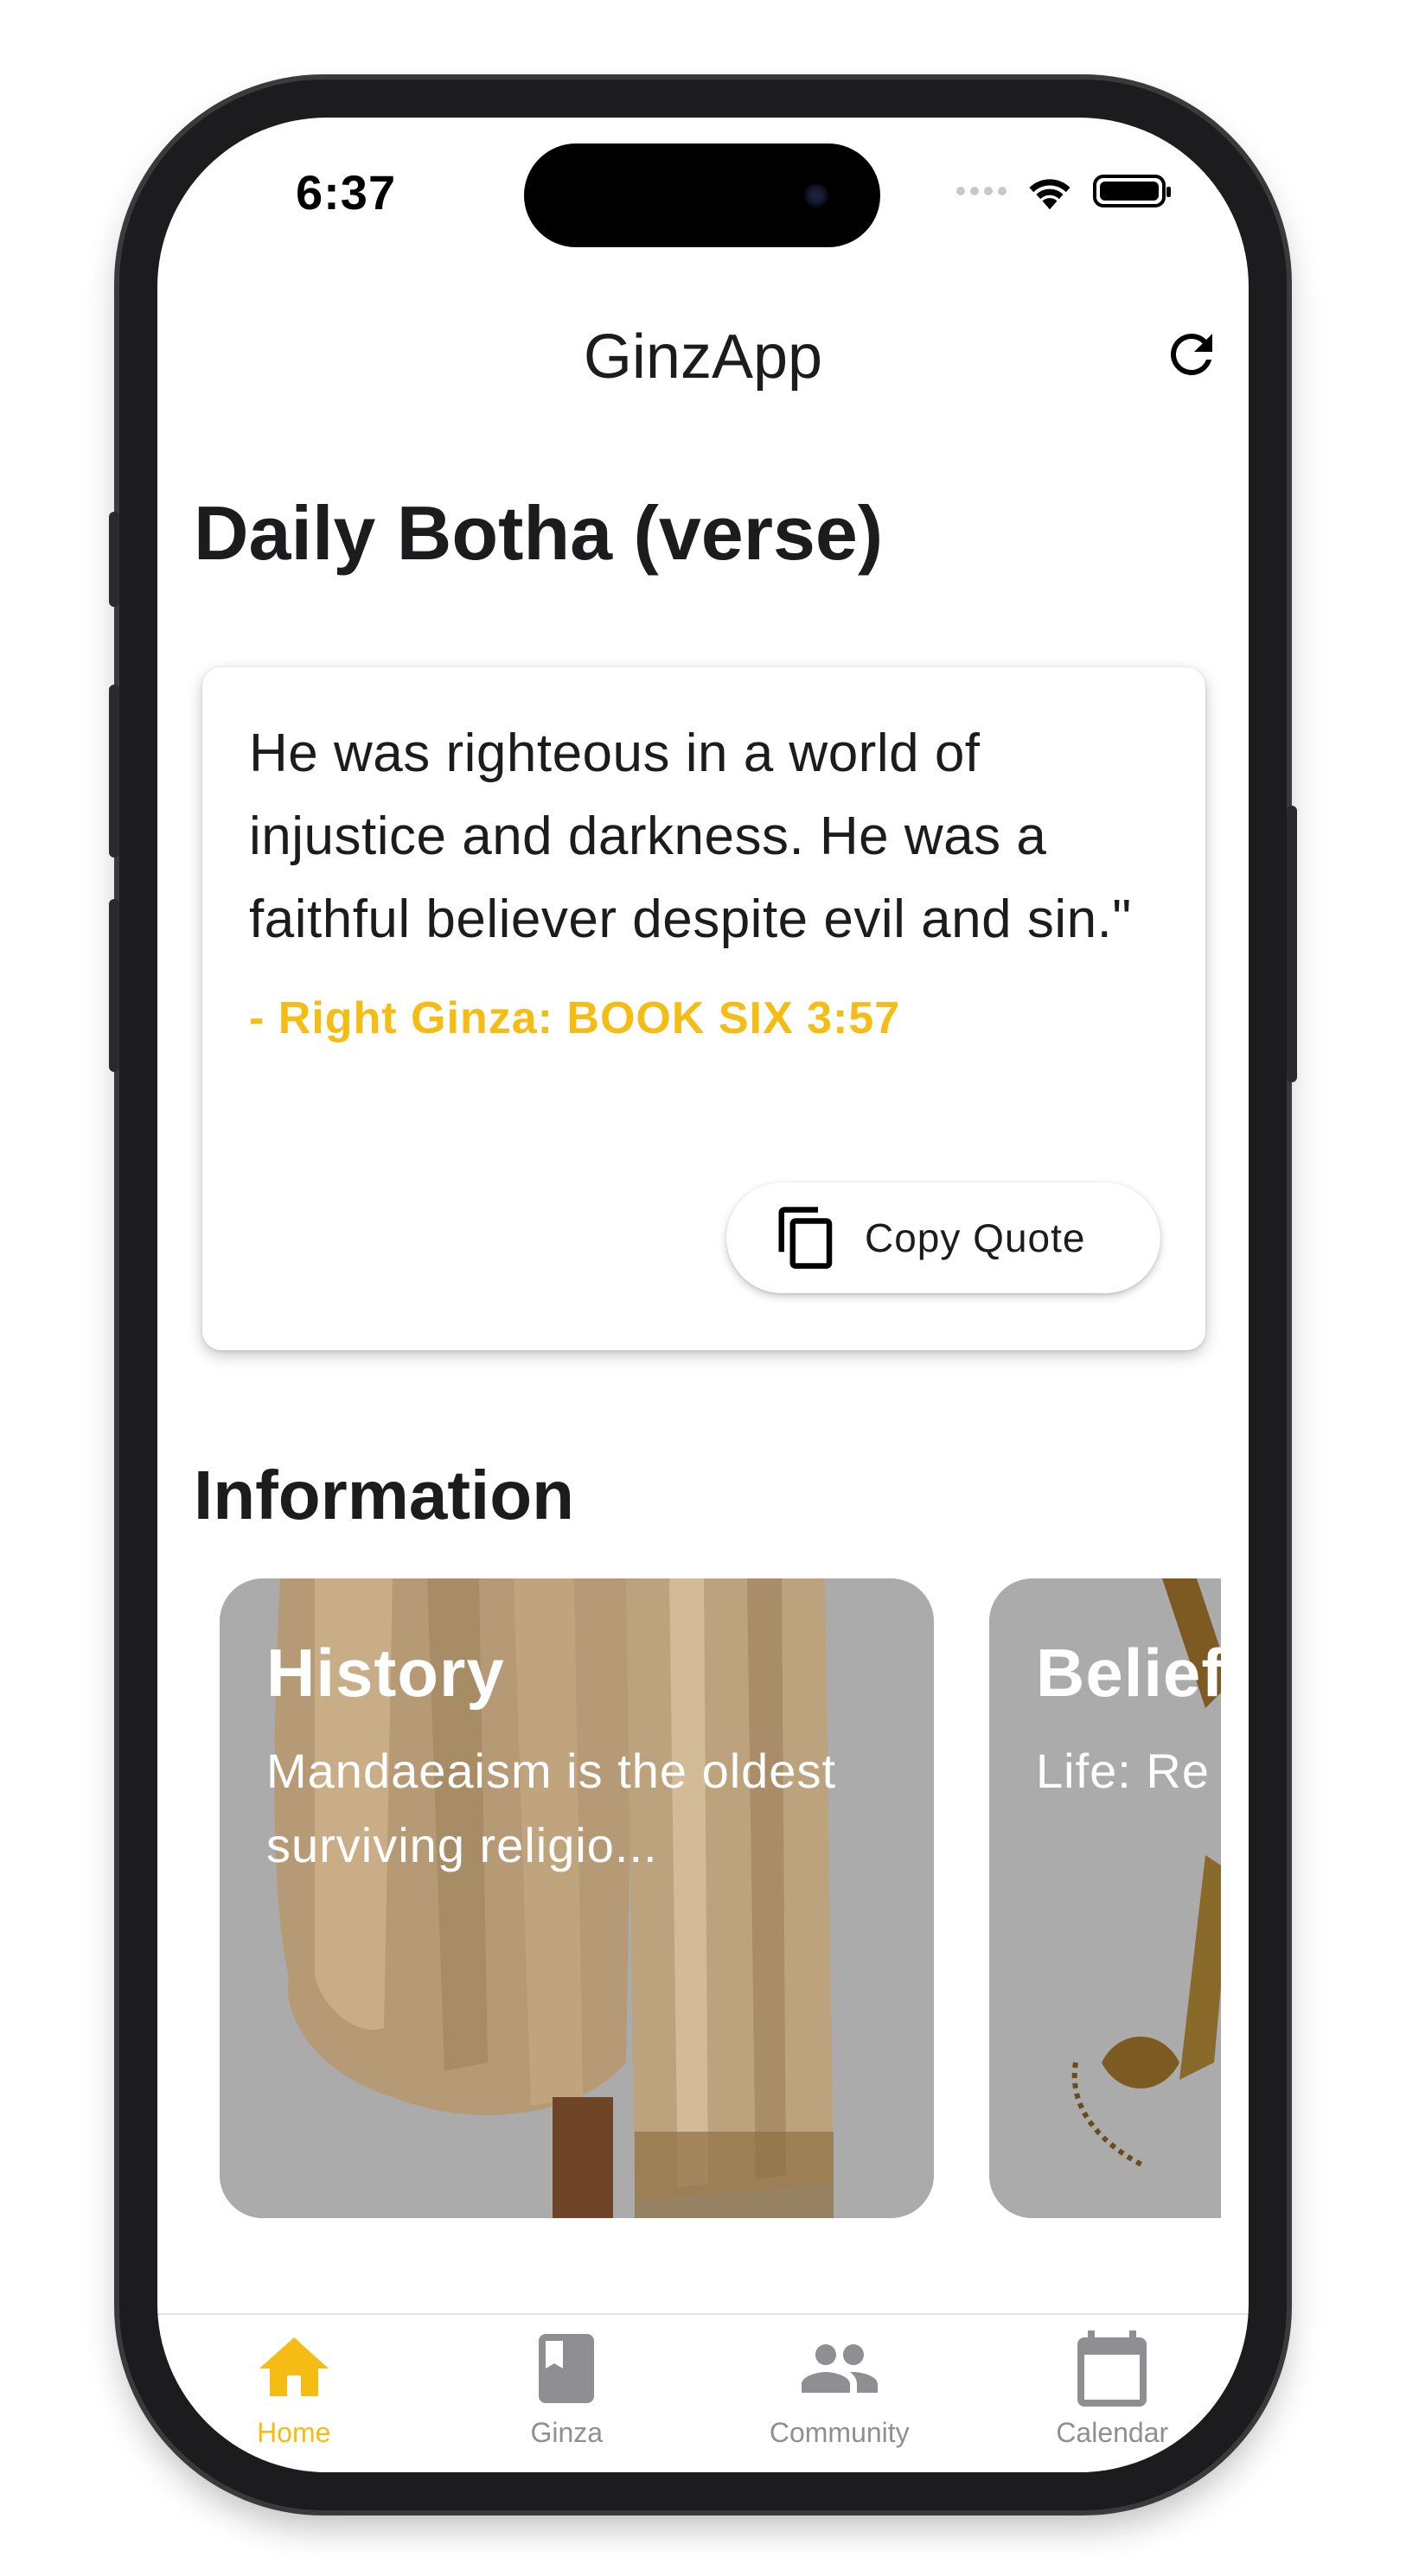  Describe the element at coordinates (114, 985) in the screenshot. I see `volume-down-button` at that location.